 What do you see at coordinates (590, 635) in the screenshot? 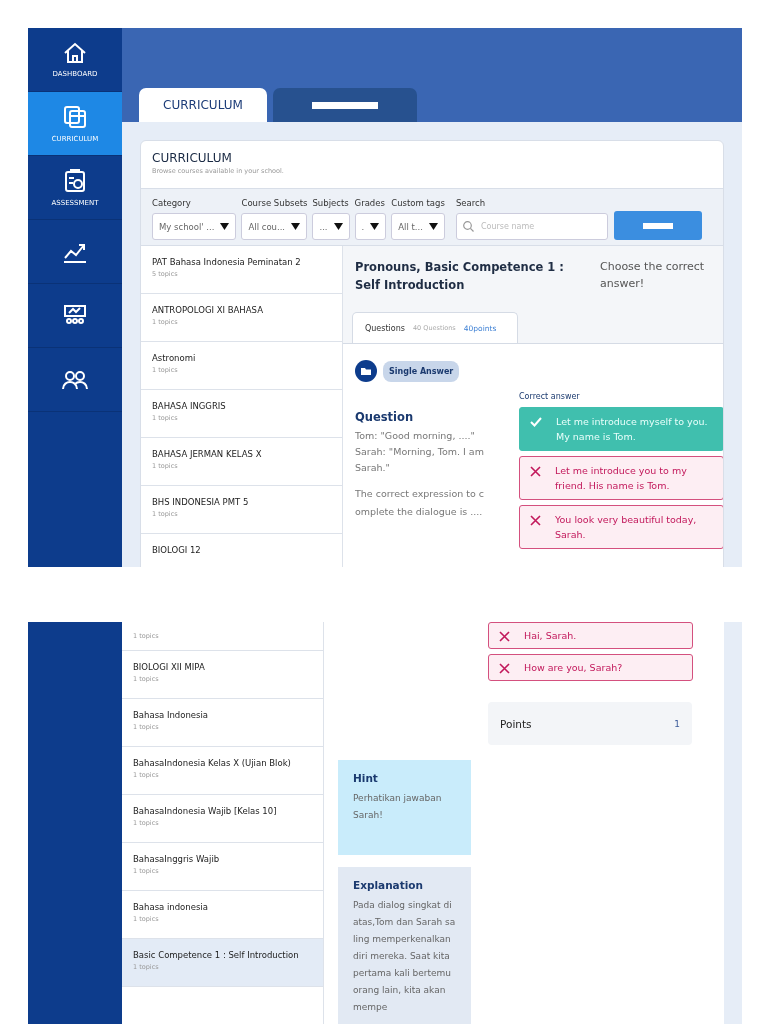
I see `answer-option: Hai, Sarah.` at bounding box center [590, 635].